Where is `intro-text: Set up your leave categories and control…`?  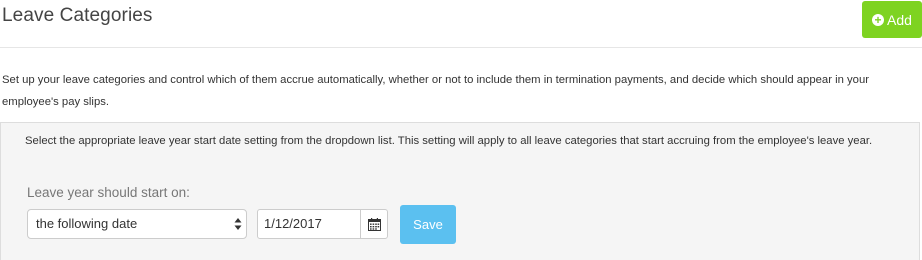
intro-text: Set up your leave categories and control… is located at coordinates (435, 91).